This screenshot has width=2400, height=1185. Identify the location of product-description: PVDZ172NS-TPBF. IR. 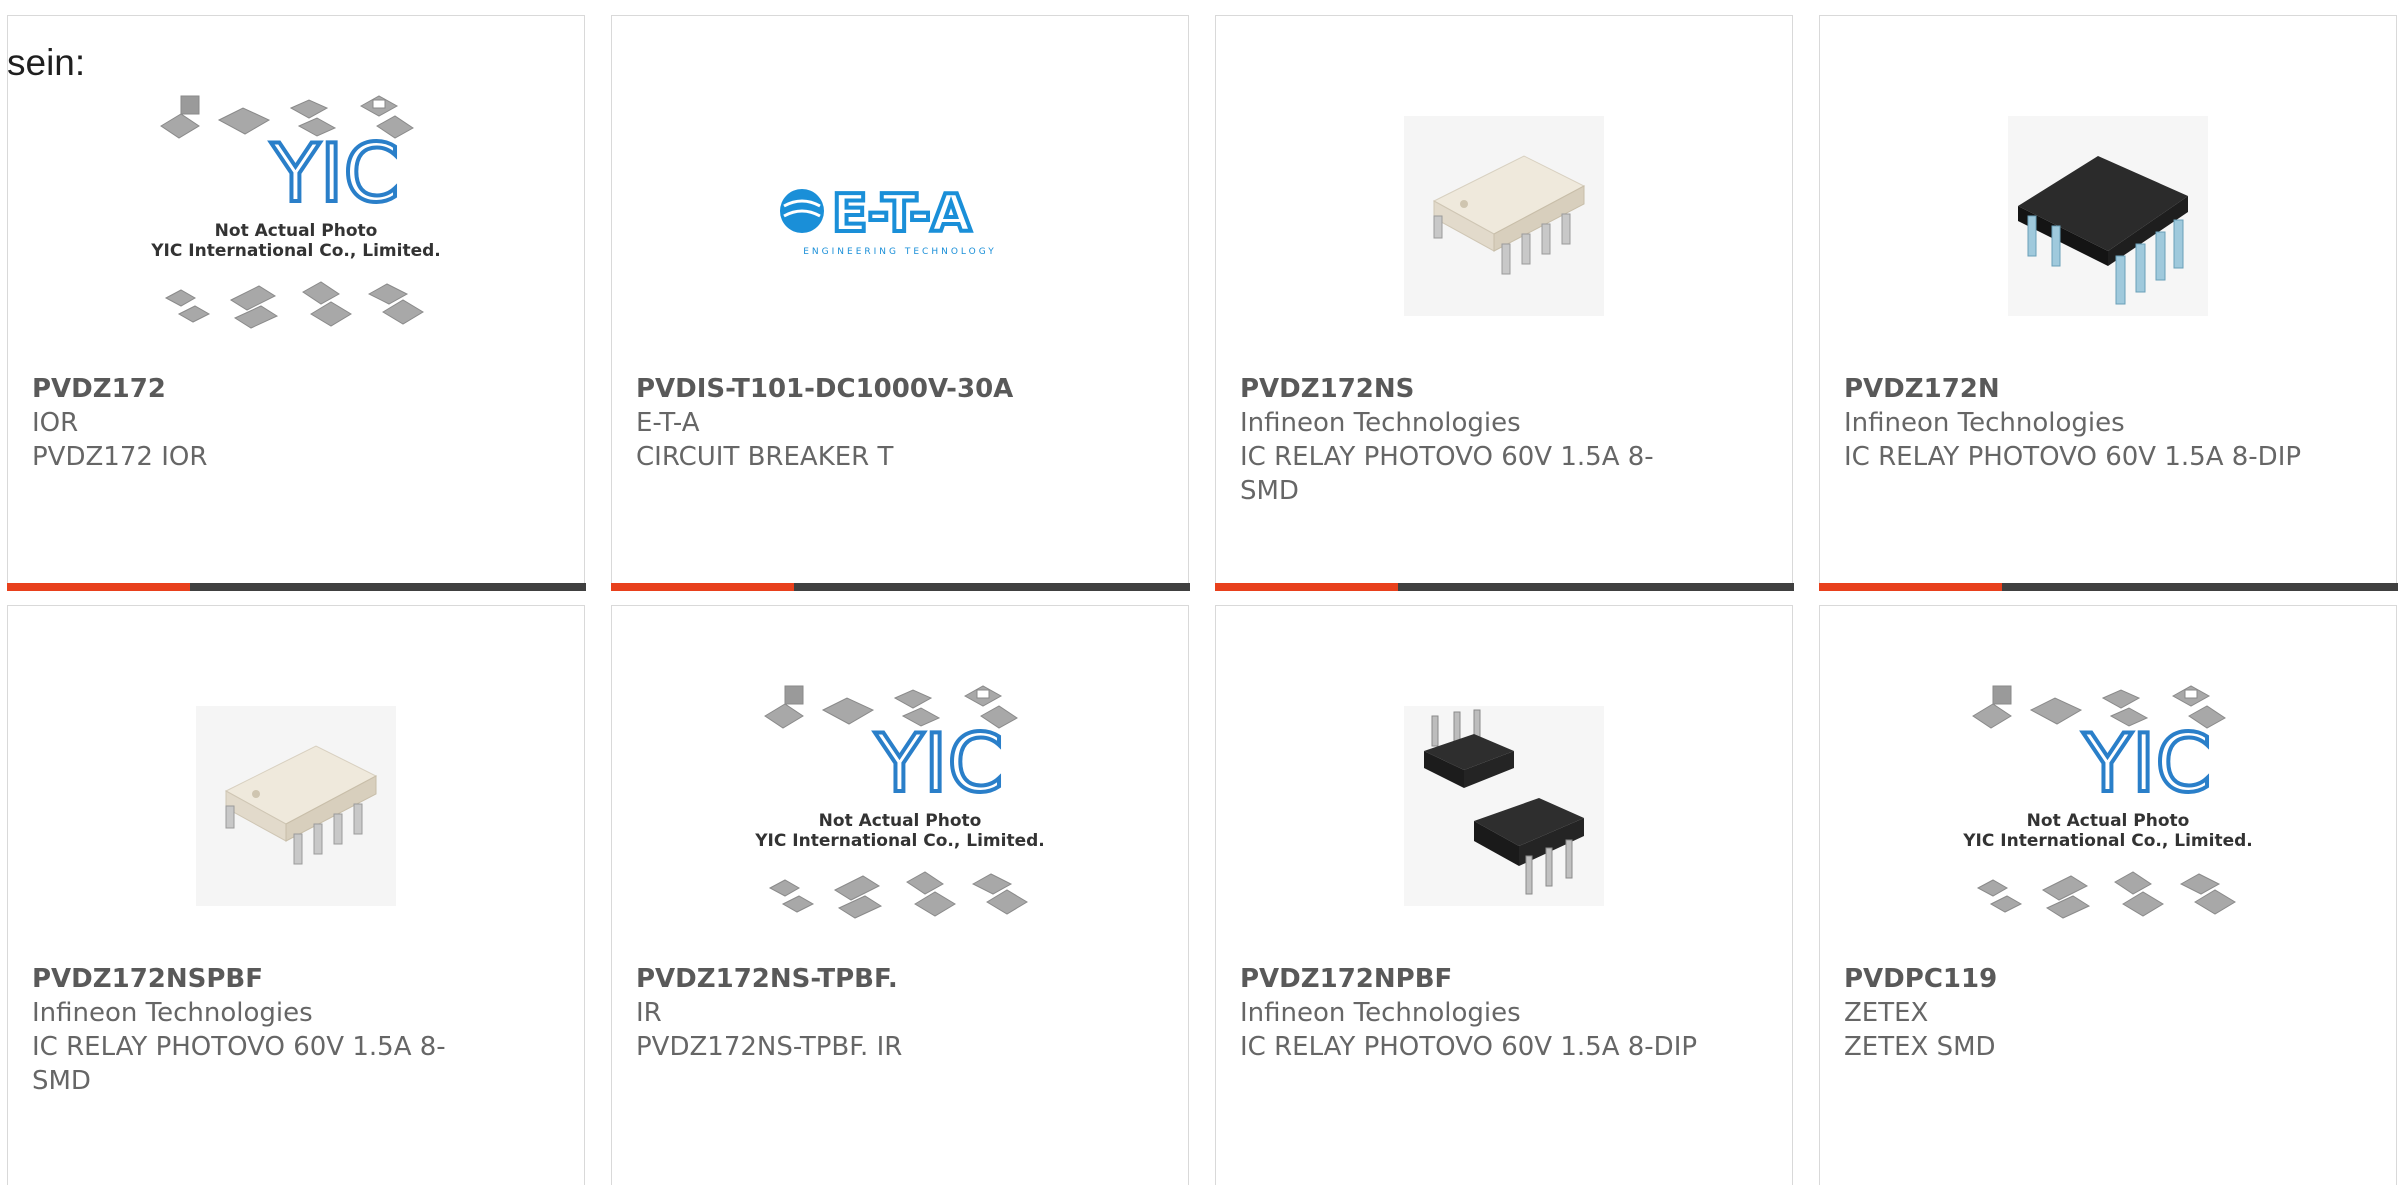
(769, 1047).